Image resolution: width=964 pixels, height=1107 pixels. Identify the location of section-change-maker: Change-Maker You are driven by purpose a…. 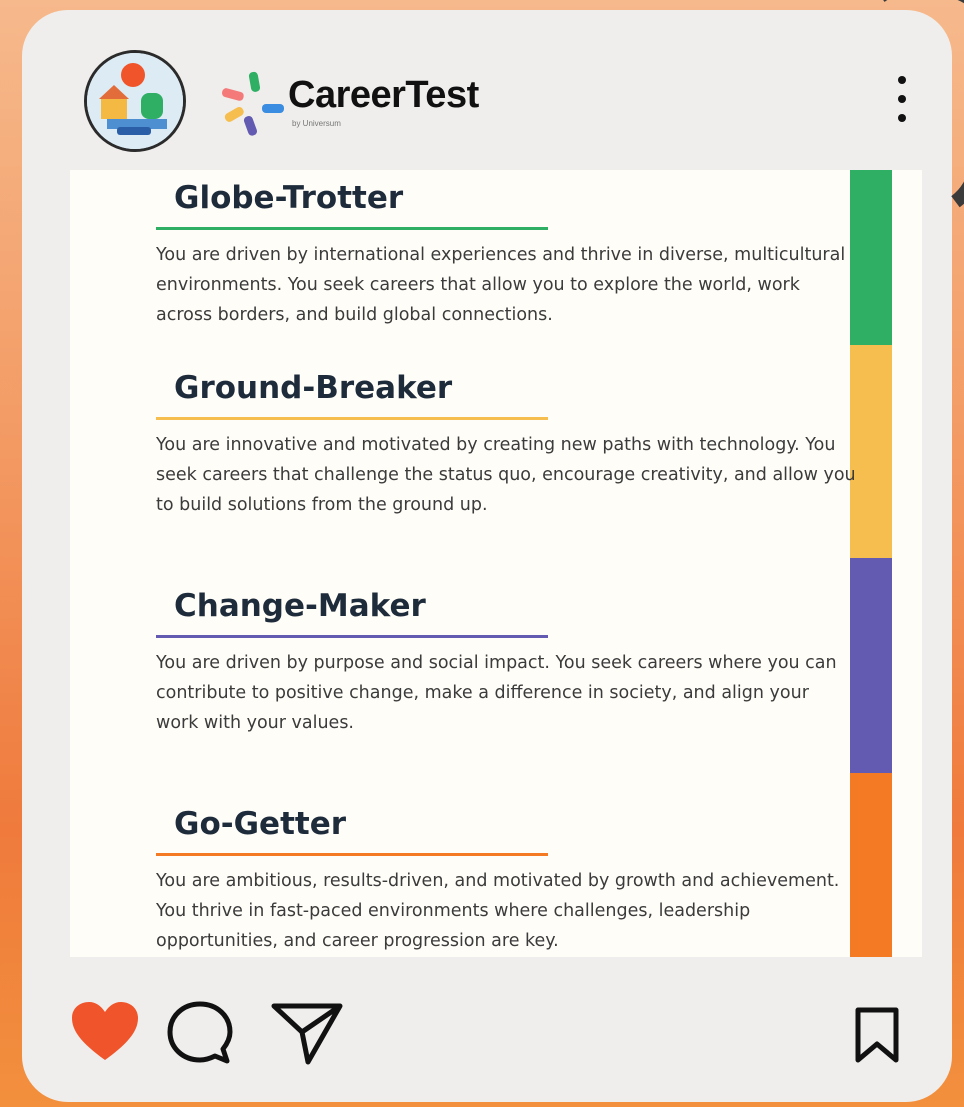
(506, 662).